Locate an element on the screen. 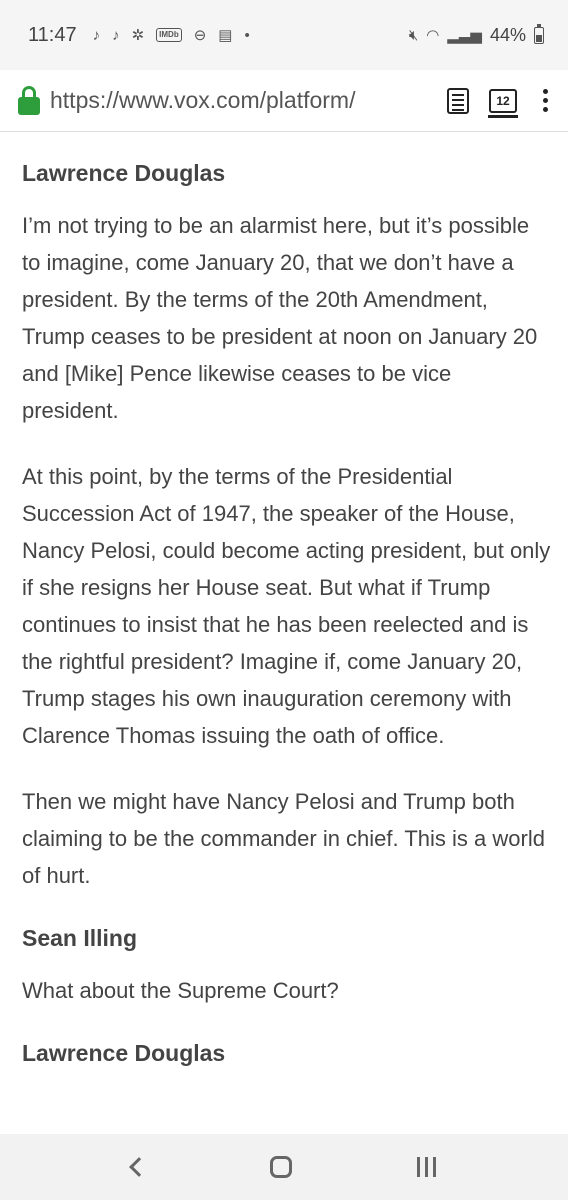 The image size is (568, 1200). imdb-icon: IMDb is located at coordinates (169, 35).